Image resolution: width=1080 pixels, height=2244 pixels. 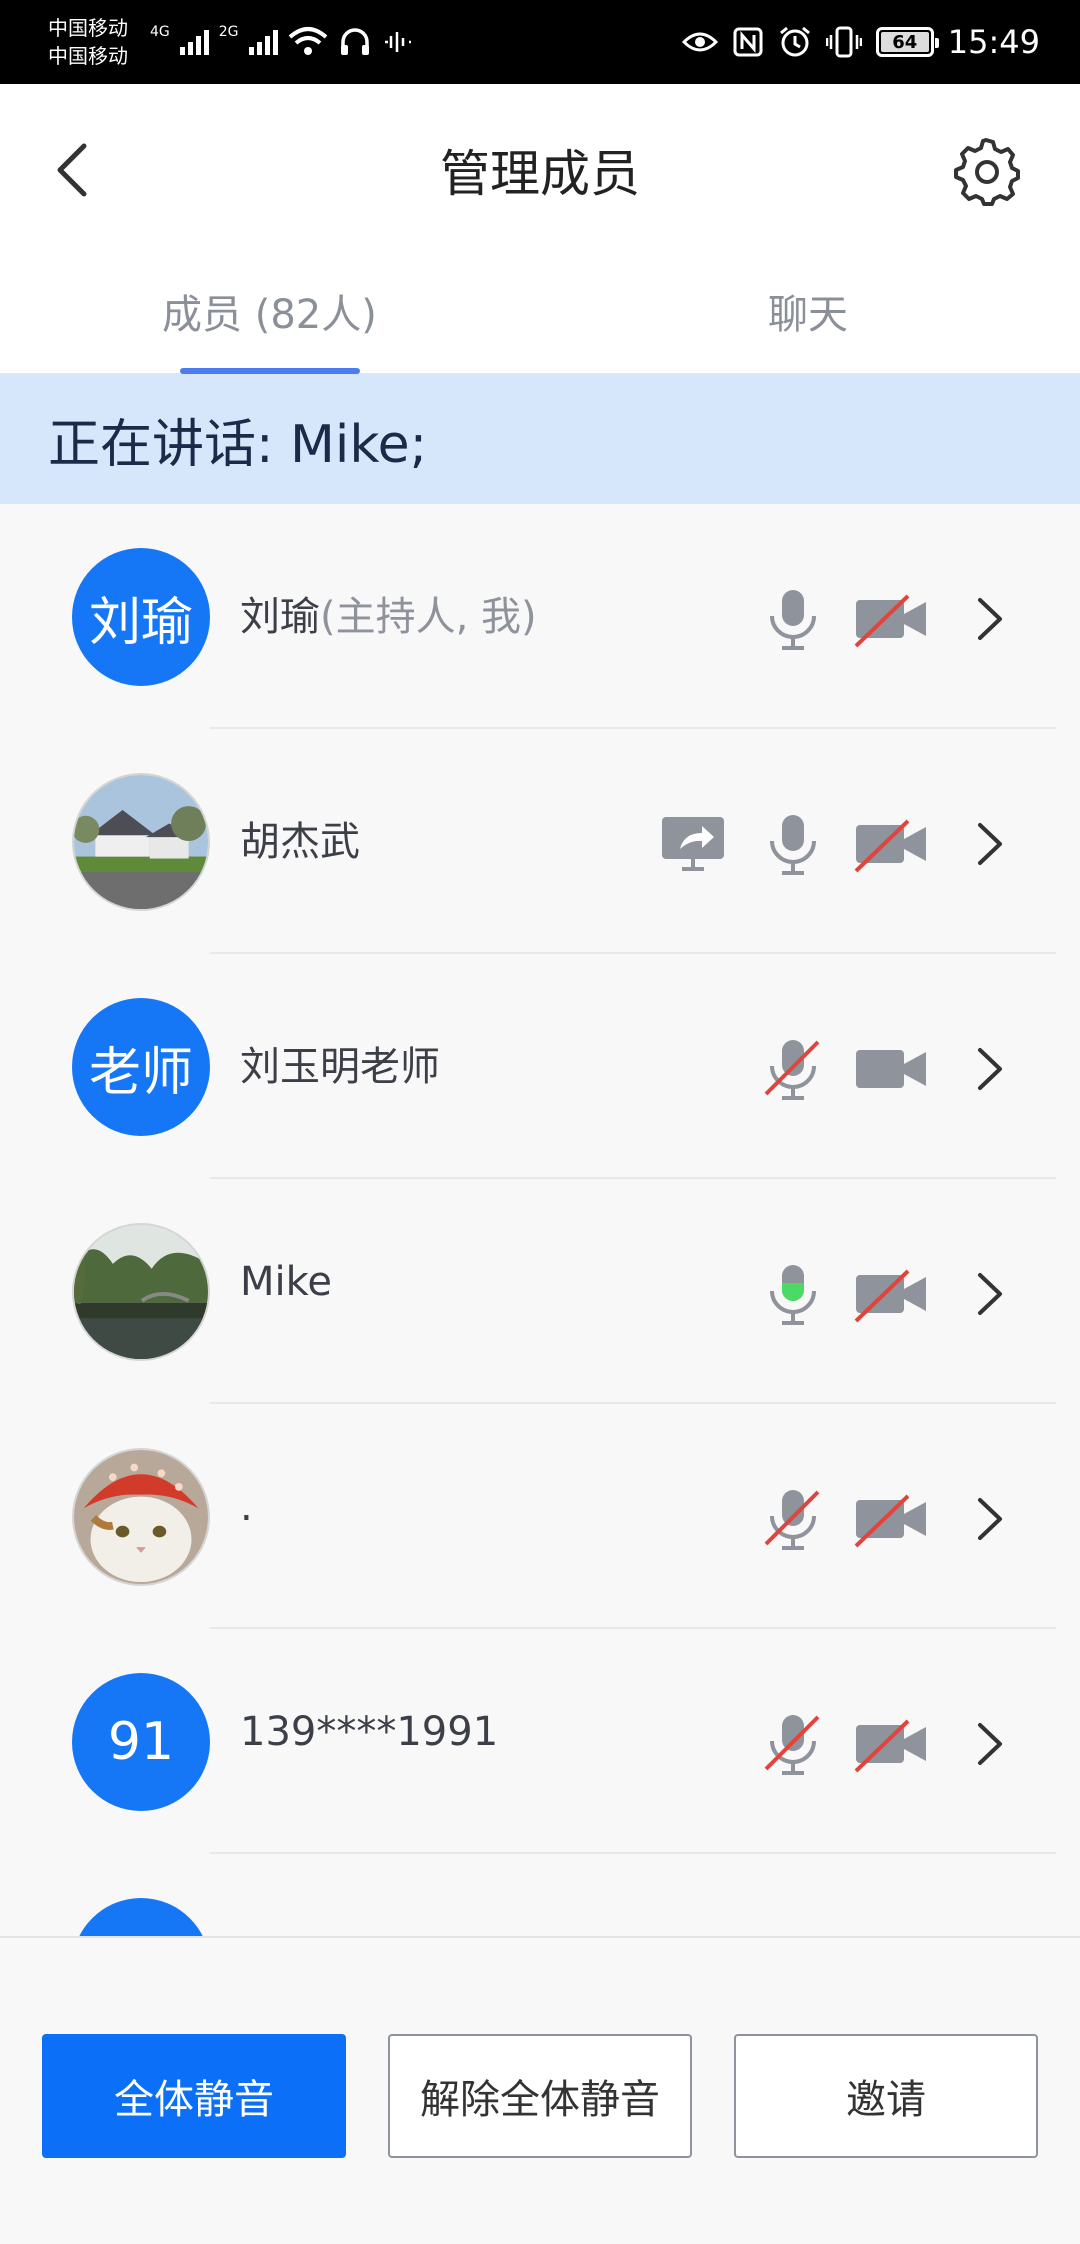 What do you see at coordinates (993, 42) in the screenshot?
I see `status-clock: 15:49` at bounding box center [993, 42].